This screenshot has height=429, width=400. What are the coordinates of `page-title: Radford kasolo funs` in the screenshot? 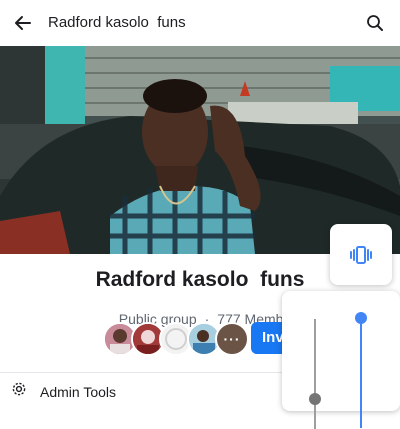 It's located at (117, 22).